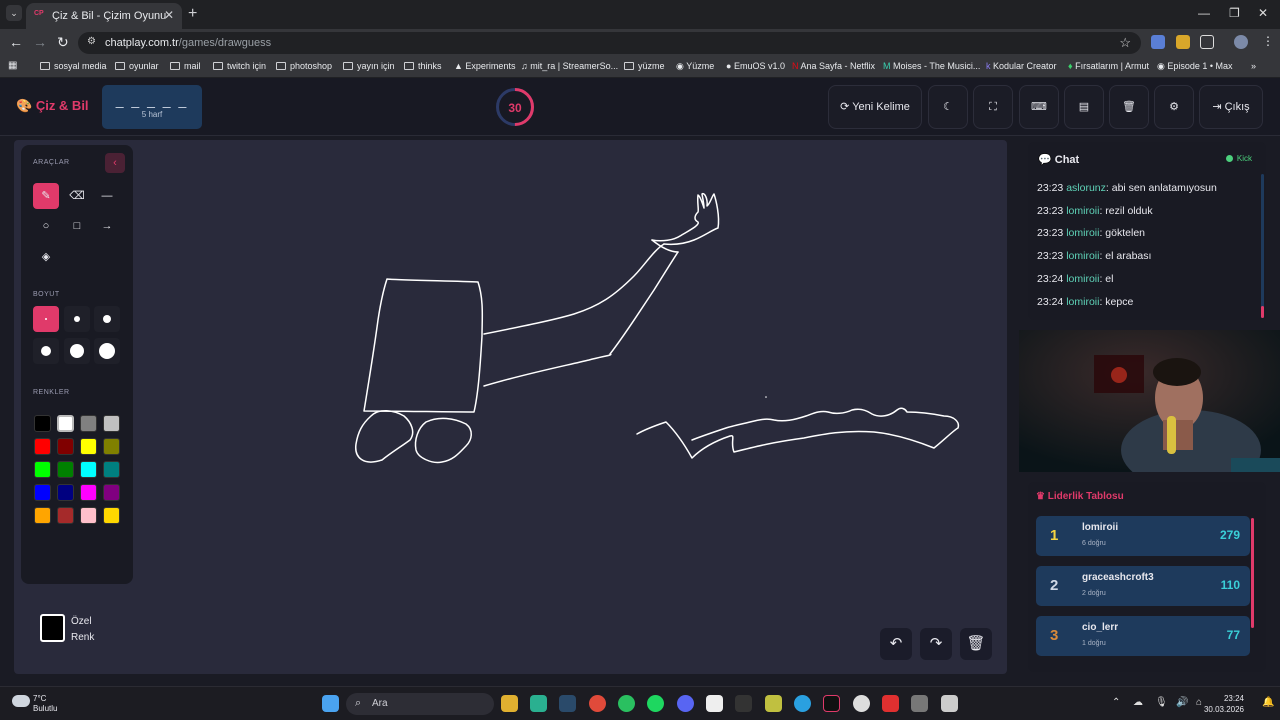  What do you see at coordinates (63, 42) in the screenshot?
I see `reload-icon: ↻` at bounding box center [63, 42].